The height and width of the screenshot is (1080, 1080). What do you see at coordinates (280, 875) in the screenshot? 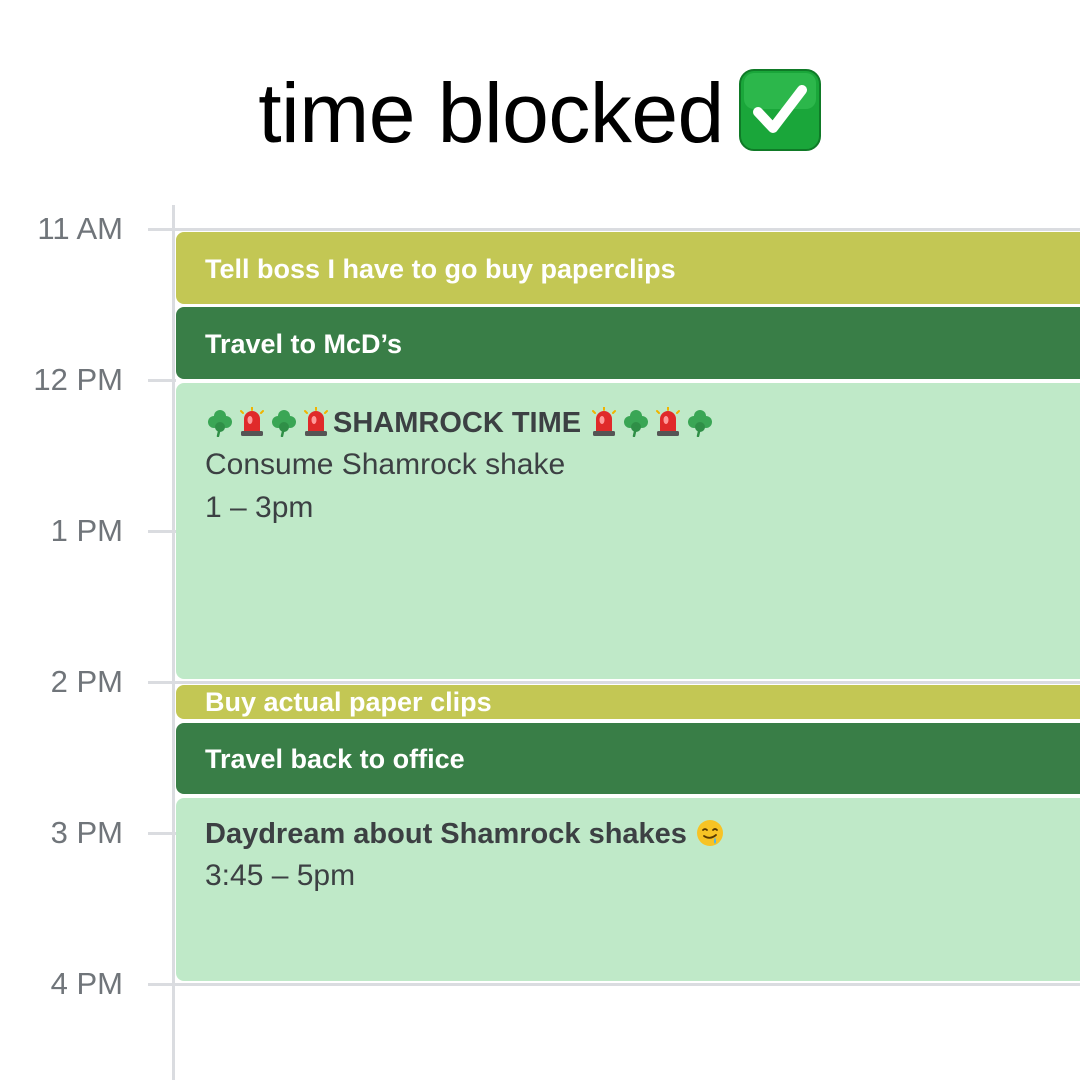
I see `event-time: 3:45 – 5pm` at bounding box center [280, 875].